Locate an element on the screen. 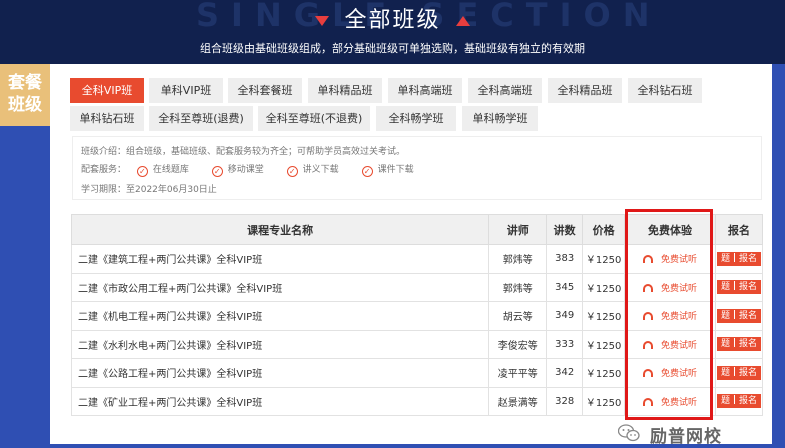 The height and width of the screenshot is (448, 785). column-header-price: 价格 is located at coordinates (604, 229).